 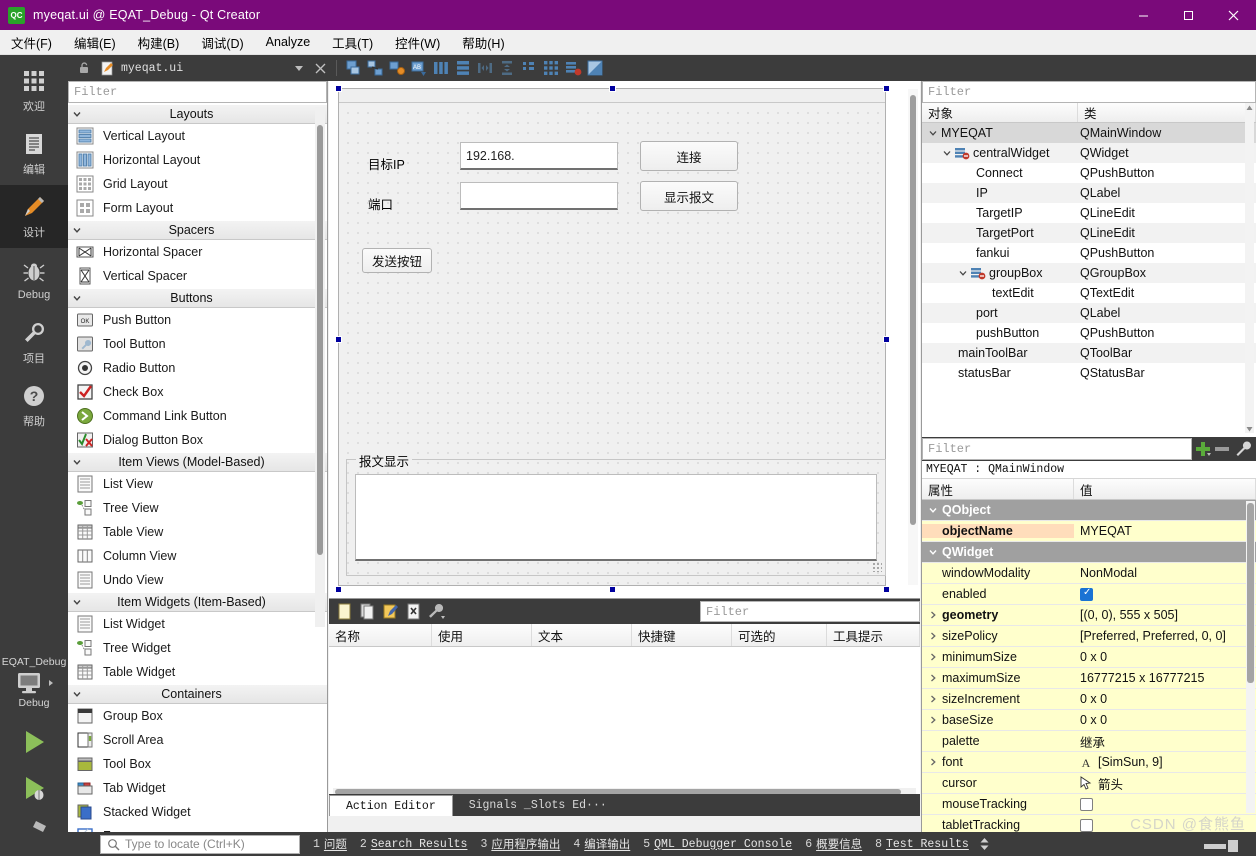 What do you see at coordinates (380, 203) in the screenshot?
I see `form-label-port: 端口` at bounding box center [380, 203].